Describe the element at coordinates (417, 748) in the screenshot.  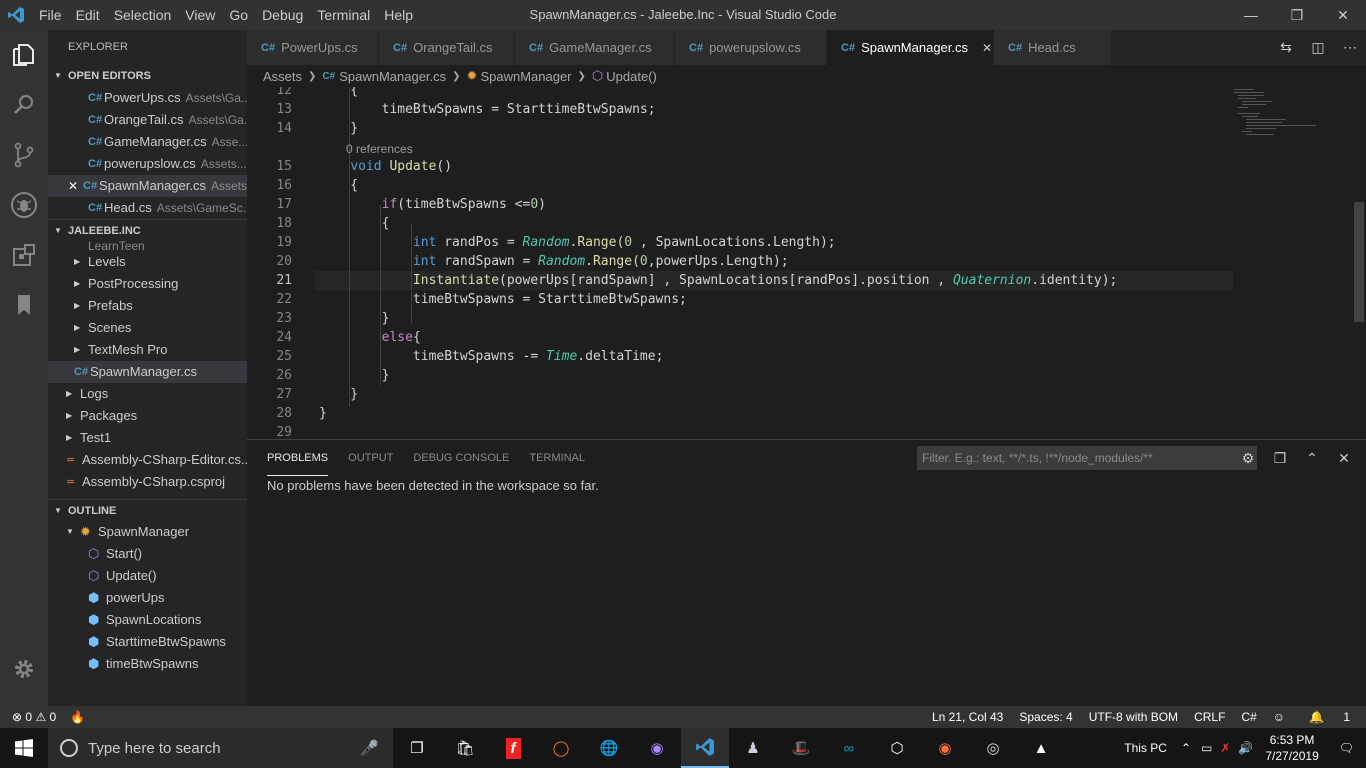
I see `task-view-icon: ❐` at that location.